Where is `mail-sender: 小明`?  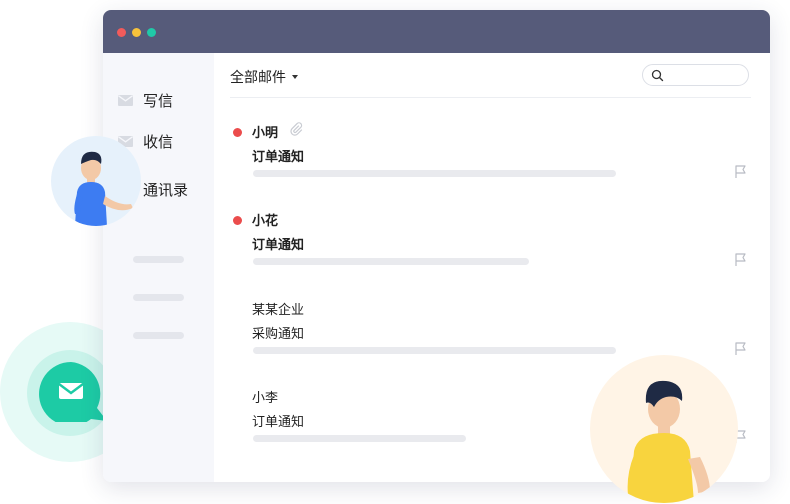 mail-sender: 小明 is located at coordinates (265, 133).